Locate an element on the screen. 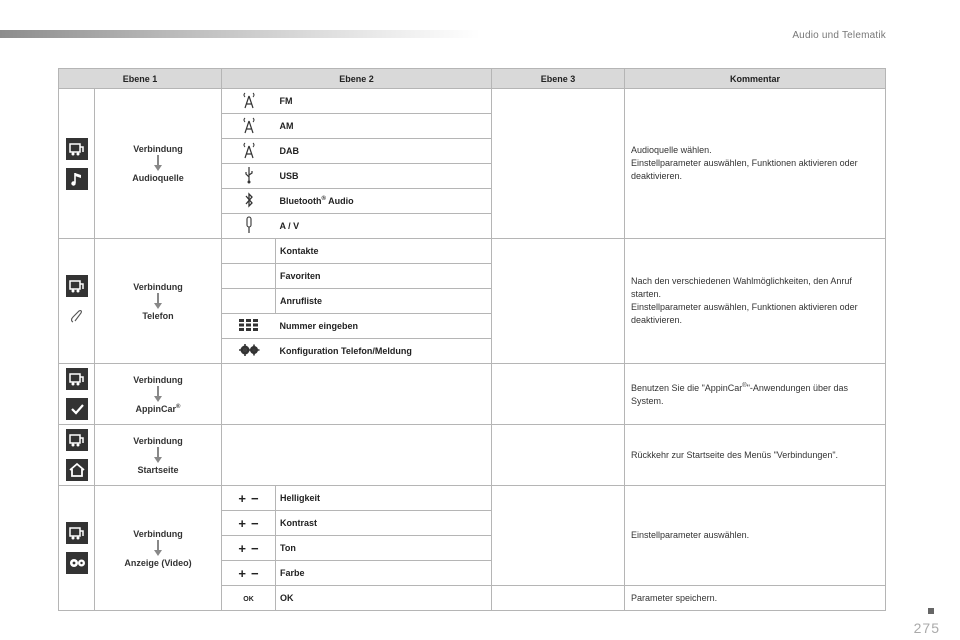  comment-line: Audioquelle wählen. is located at coordinates (671, 150).